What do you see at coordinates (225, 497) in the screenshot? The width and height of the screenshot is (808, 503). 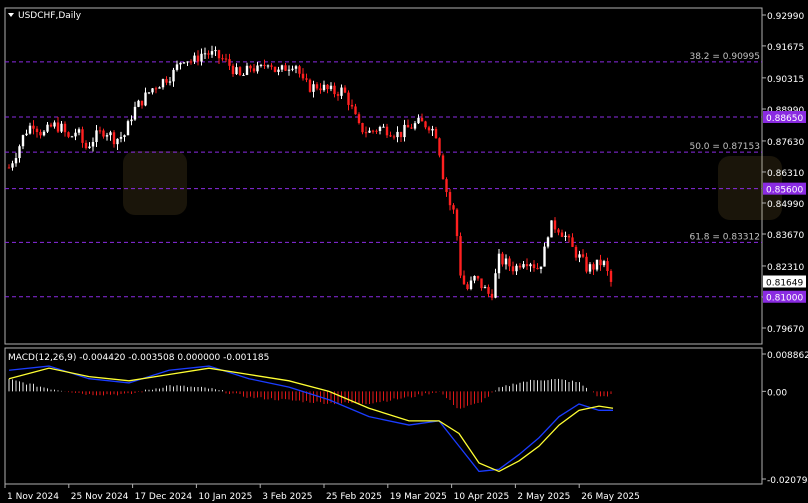 I see `x-axis-label: 10 Jan 2025` at bounding box center [225, 497].